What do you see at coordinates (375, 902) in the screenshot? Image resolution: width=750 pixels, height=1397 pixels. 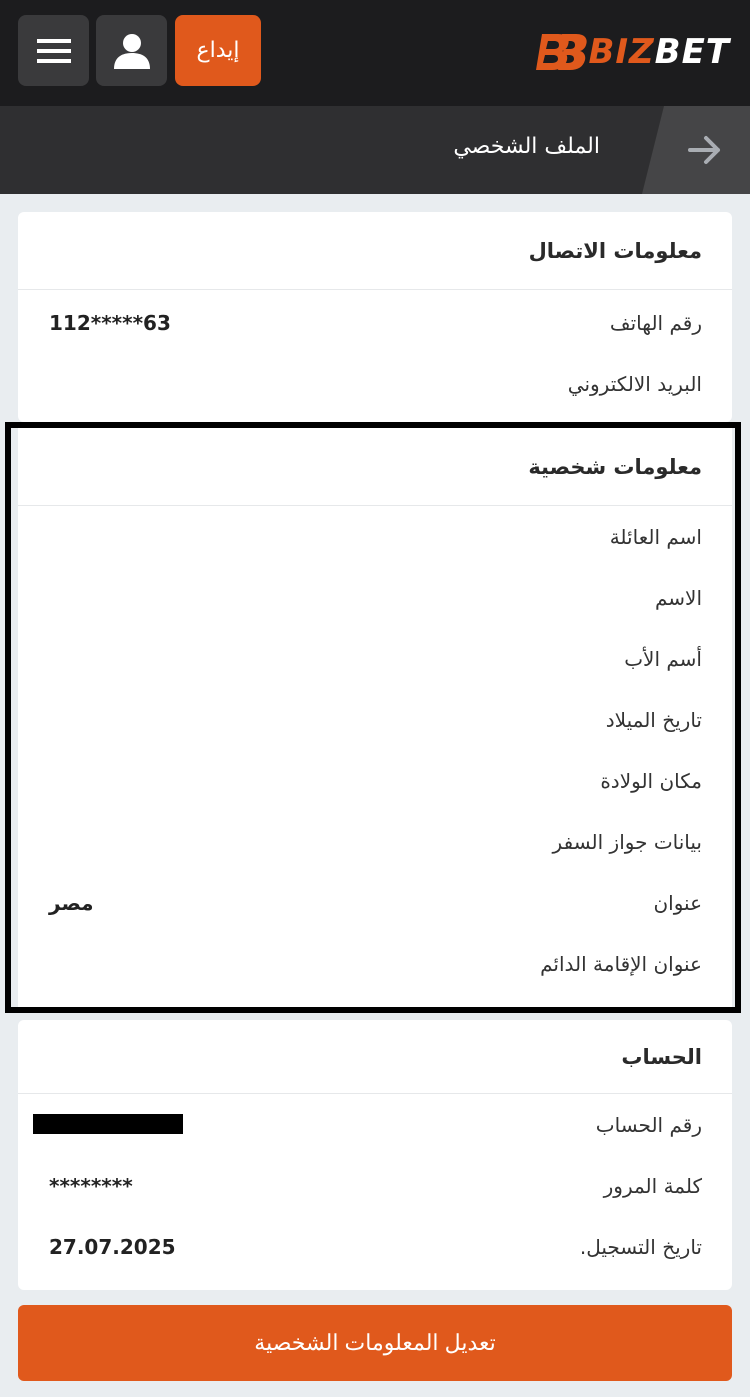 I see `address-row: عنوان مصر` at bounding box center [375, 902].